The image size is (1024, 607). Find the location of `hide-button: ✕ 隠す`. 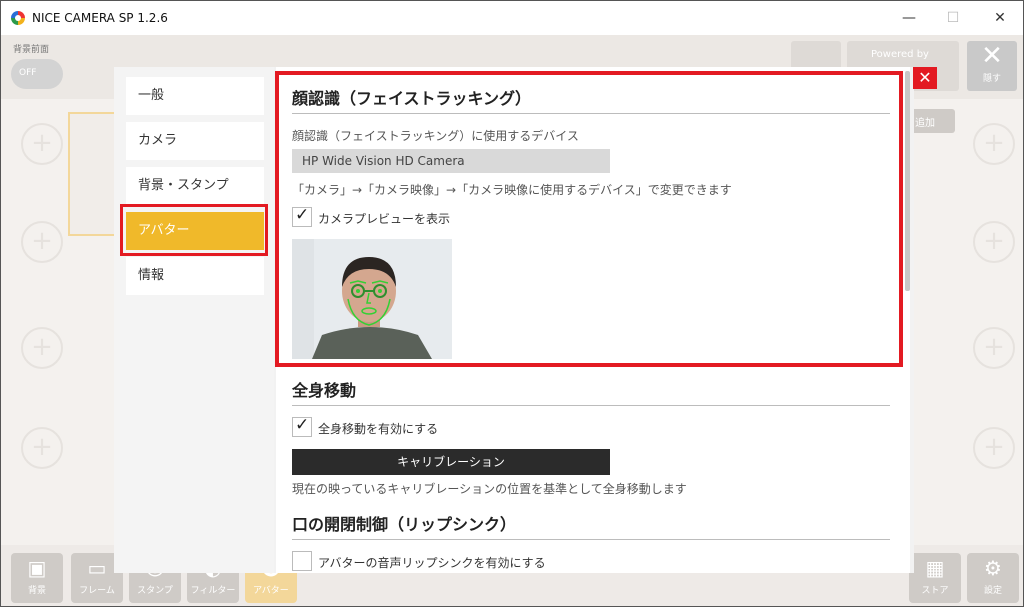

hide-button: ✕ 隠す is located at coordinates (992, 66).